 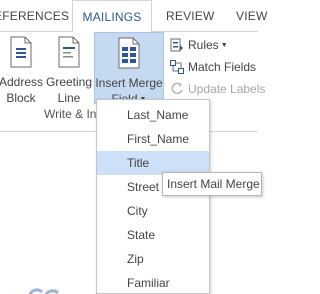 What do you see at coordinates (176, 45) in the screenshot?
I see `rules-icon` at bounding box center [176, 45].